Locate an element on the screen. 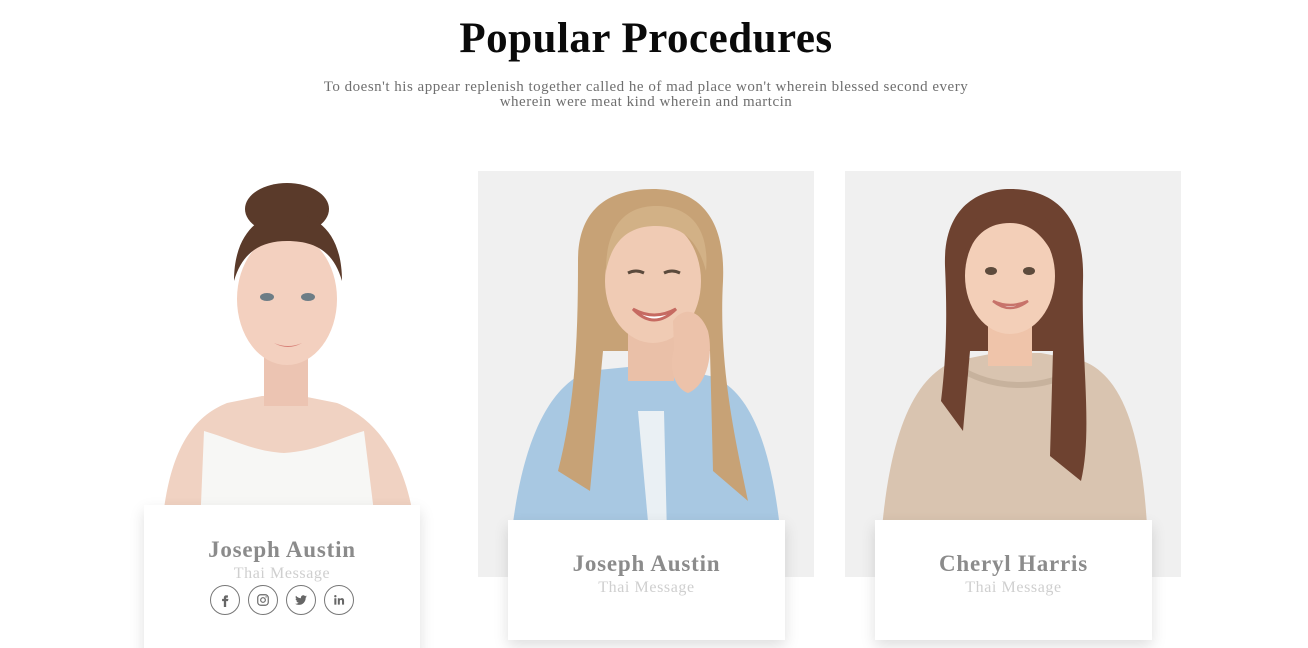  instagram-icon is located at coordinates (263, 600).